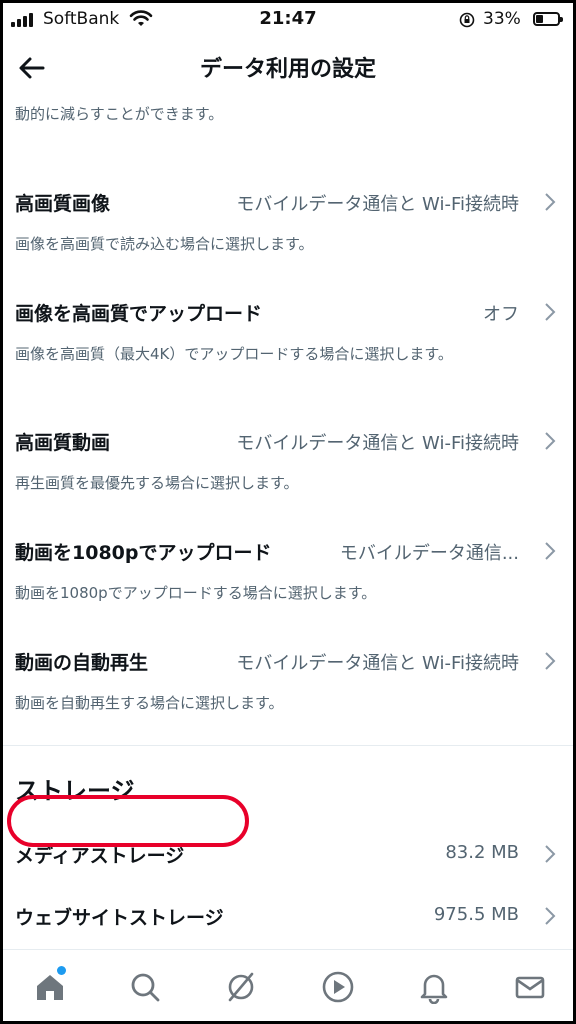  I want to click on storage-row-website: ウェブサイトストレージ 975.5 MB, so click(288, 919).